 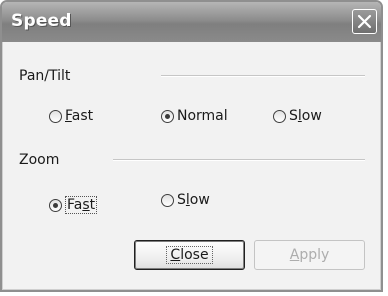 I want to click on apply-button: Apply, so click(x=309, y=255).